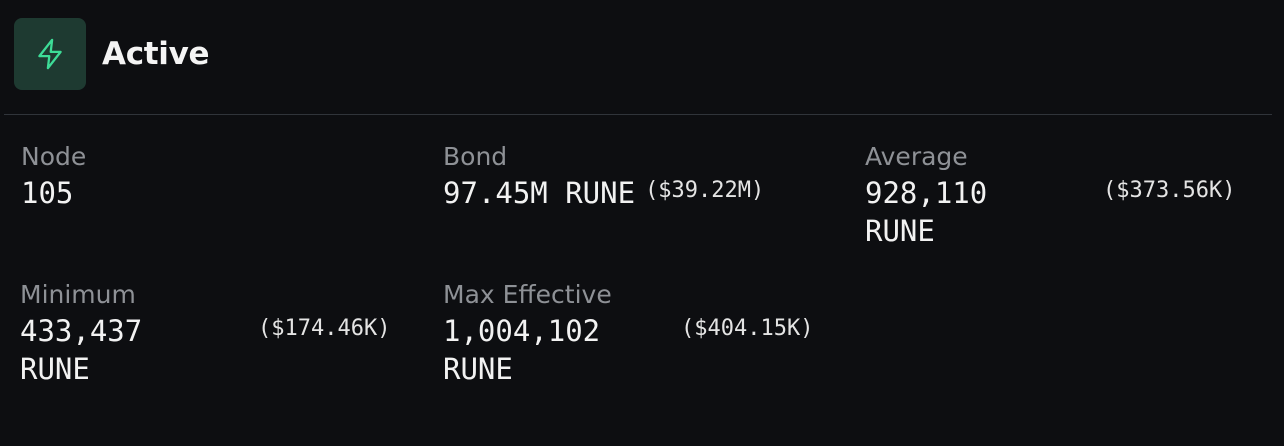 This screenshot has height=446, width=1284. I want to click on stat-row: 928,110 RUNE ($373.56K), so click(1065, 212).